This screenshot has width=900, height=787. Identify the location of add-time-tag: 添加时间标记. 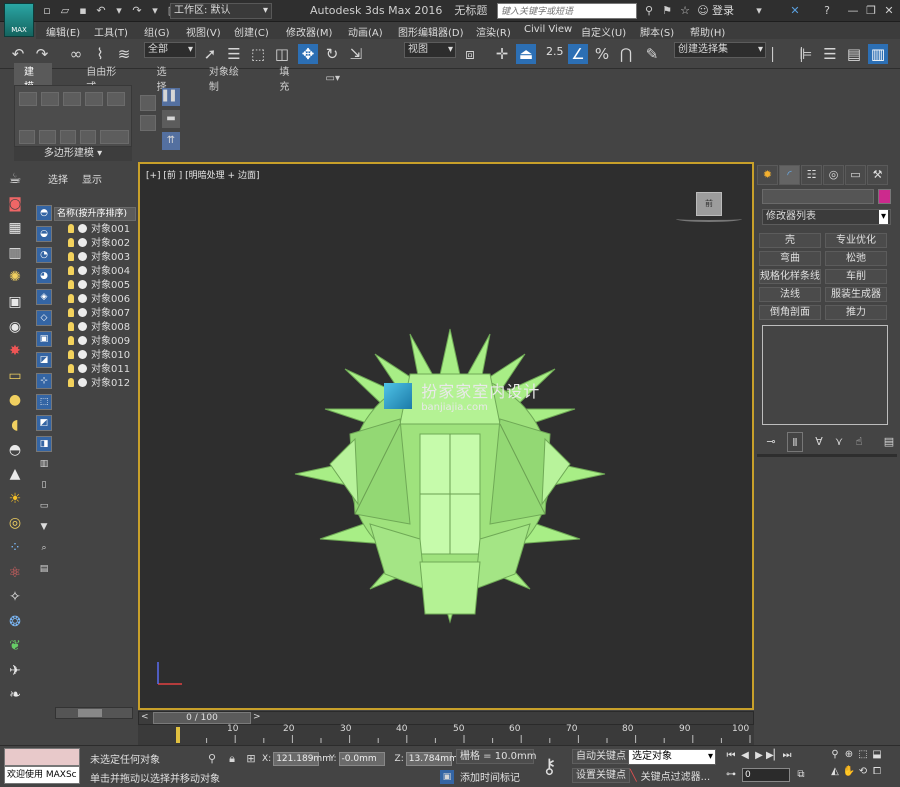
(490, 776).